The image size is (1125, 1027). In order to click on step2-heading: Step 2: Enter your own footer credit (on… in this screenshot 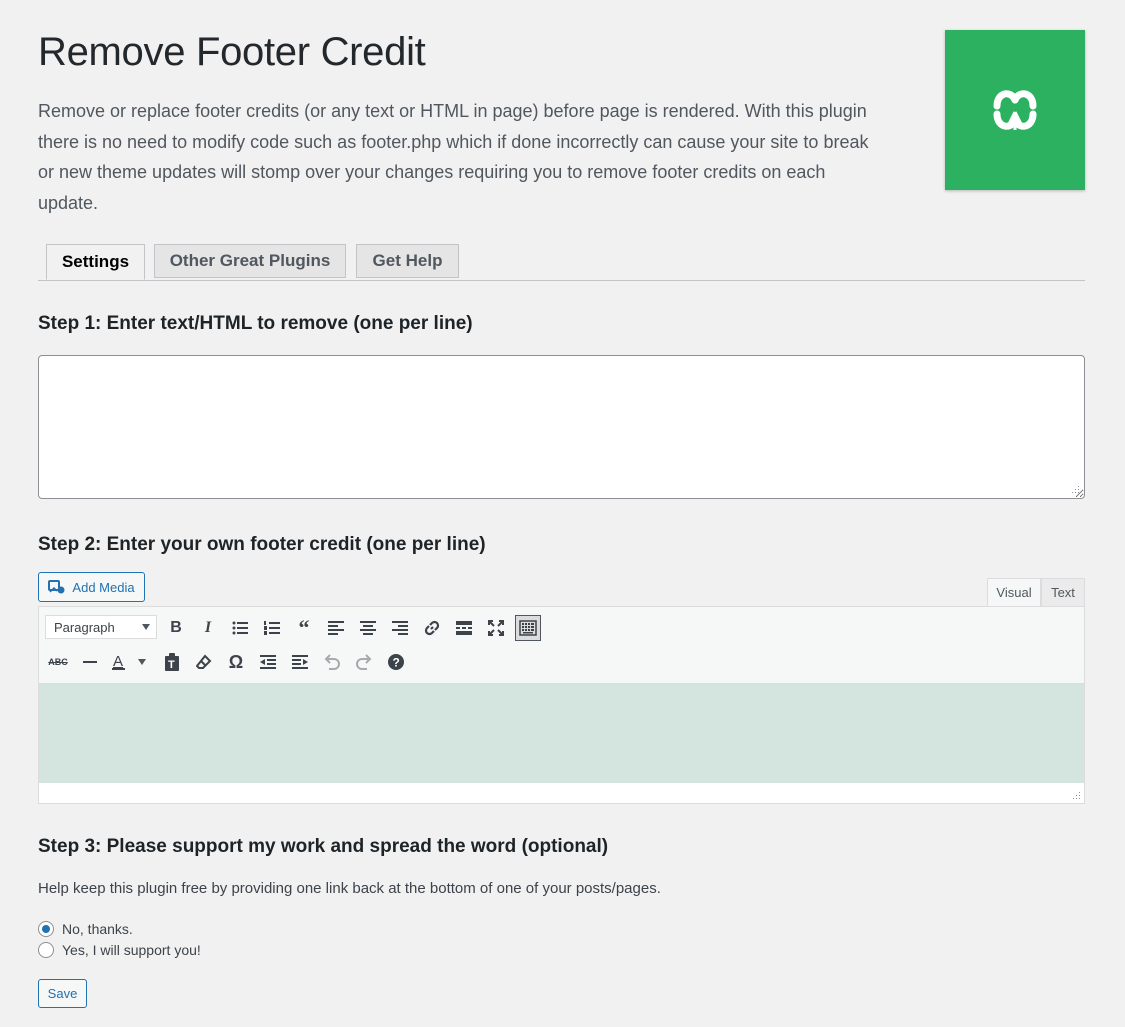, I will do `click(262, 544)`.